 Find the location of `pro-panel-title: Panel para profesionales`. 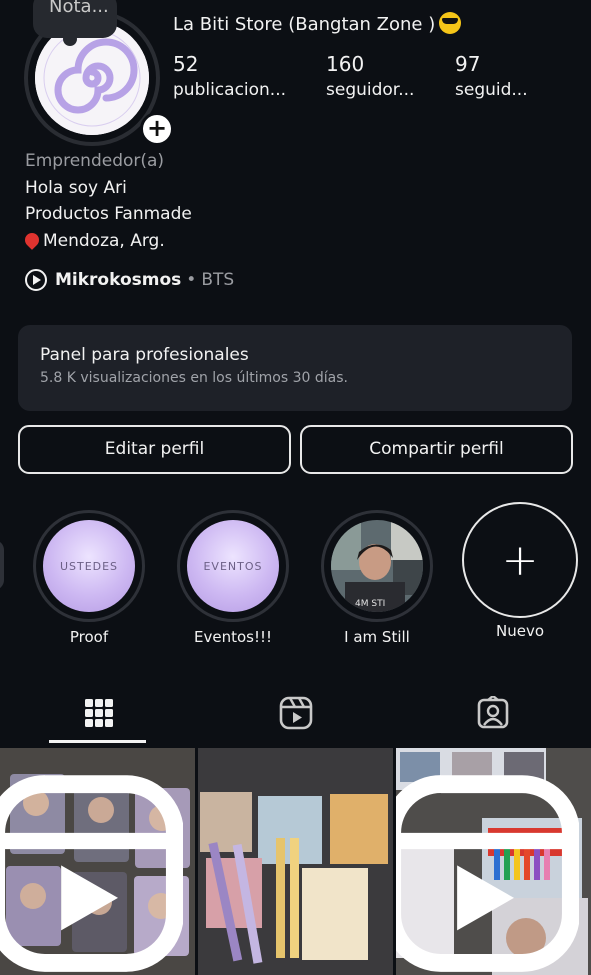

pro-panel-title: Panel para profesionales is located at coordinates (144, 355).